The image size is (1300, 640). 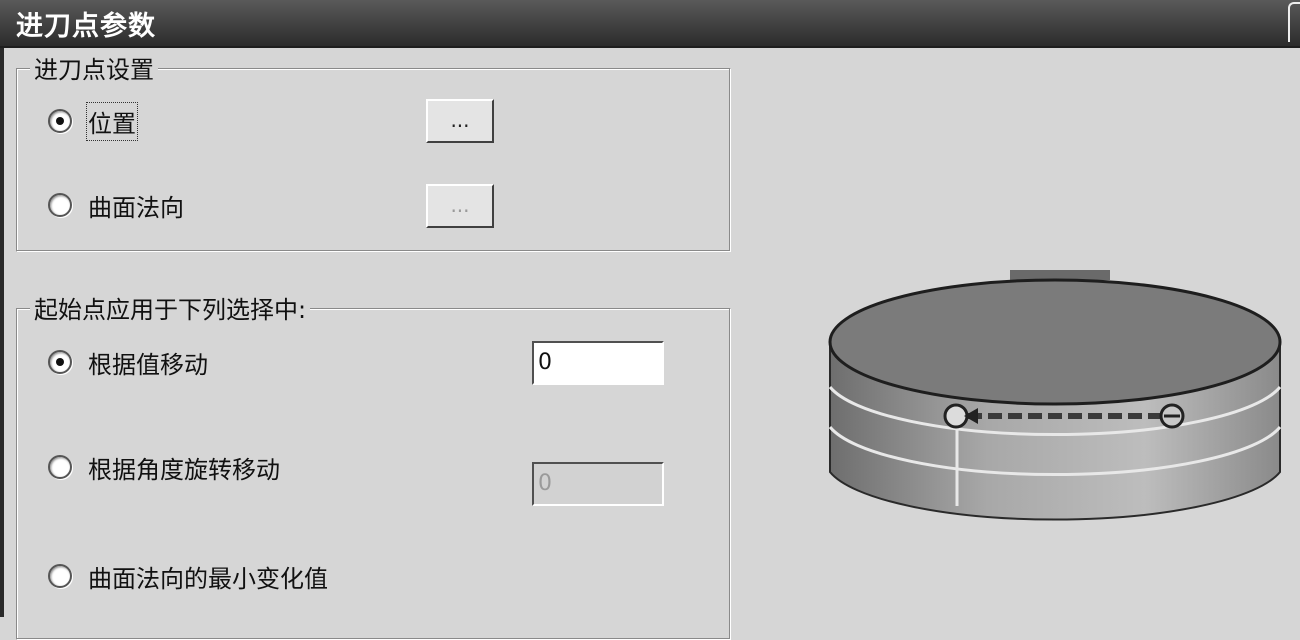 I want to click on cylinder-entry-point-illustration, so click(x=1055, y=395).